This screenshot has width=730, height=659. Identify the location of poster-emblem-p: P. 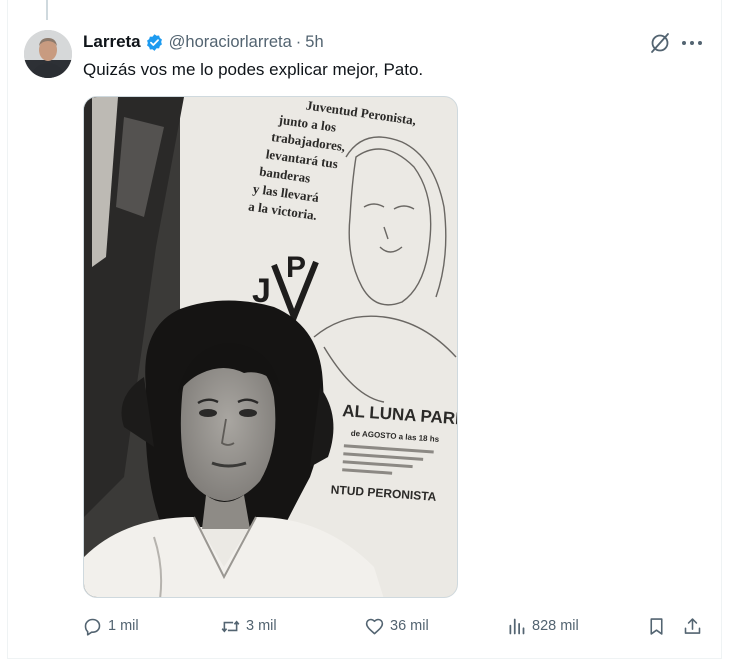
(296, 267).